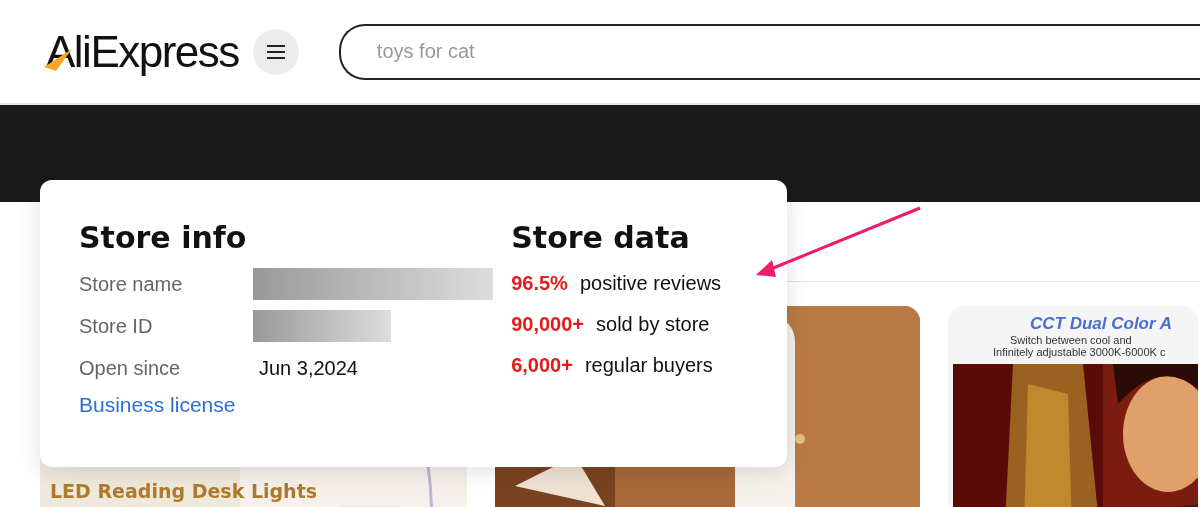 Image resolution: width=1200 pixels, height=507 pixels. Describe the element at coordinates (769, 51) in the screenshot. I see `search-field: toys for cat` at that location.